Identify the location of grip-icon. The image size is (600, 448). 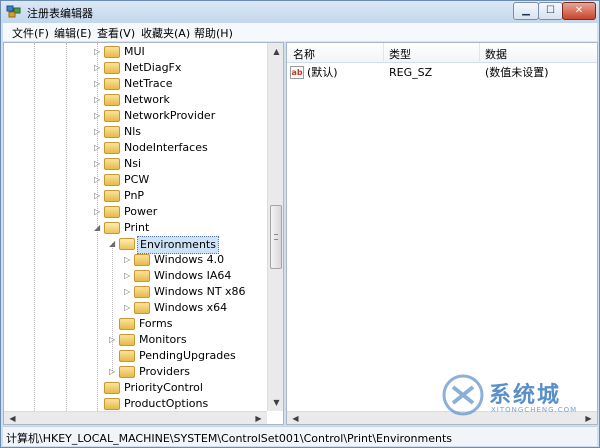
(276, 237).